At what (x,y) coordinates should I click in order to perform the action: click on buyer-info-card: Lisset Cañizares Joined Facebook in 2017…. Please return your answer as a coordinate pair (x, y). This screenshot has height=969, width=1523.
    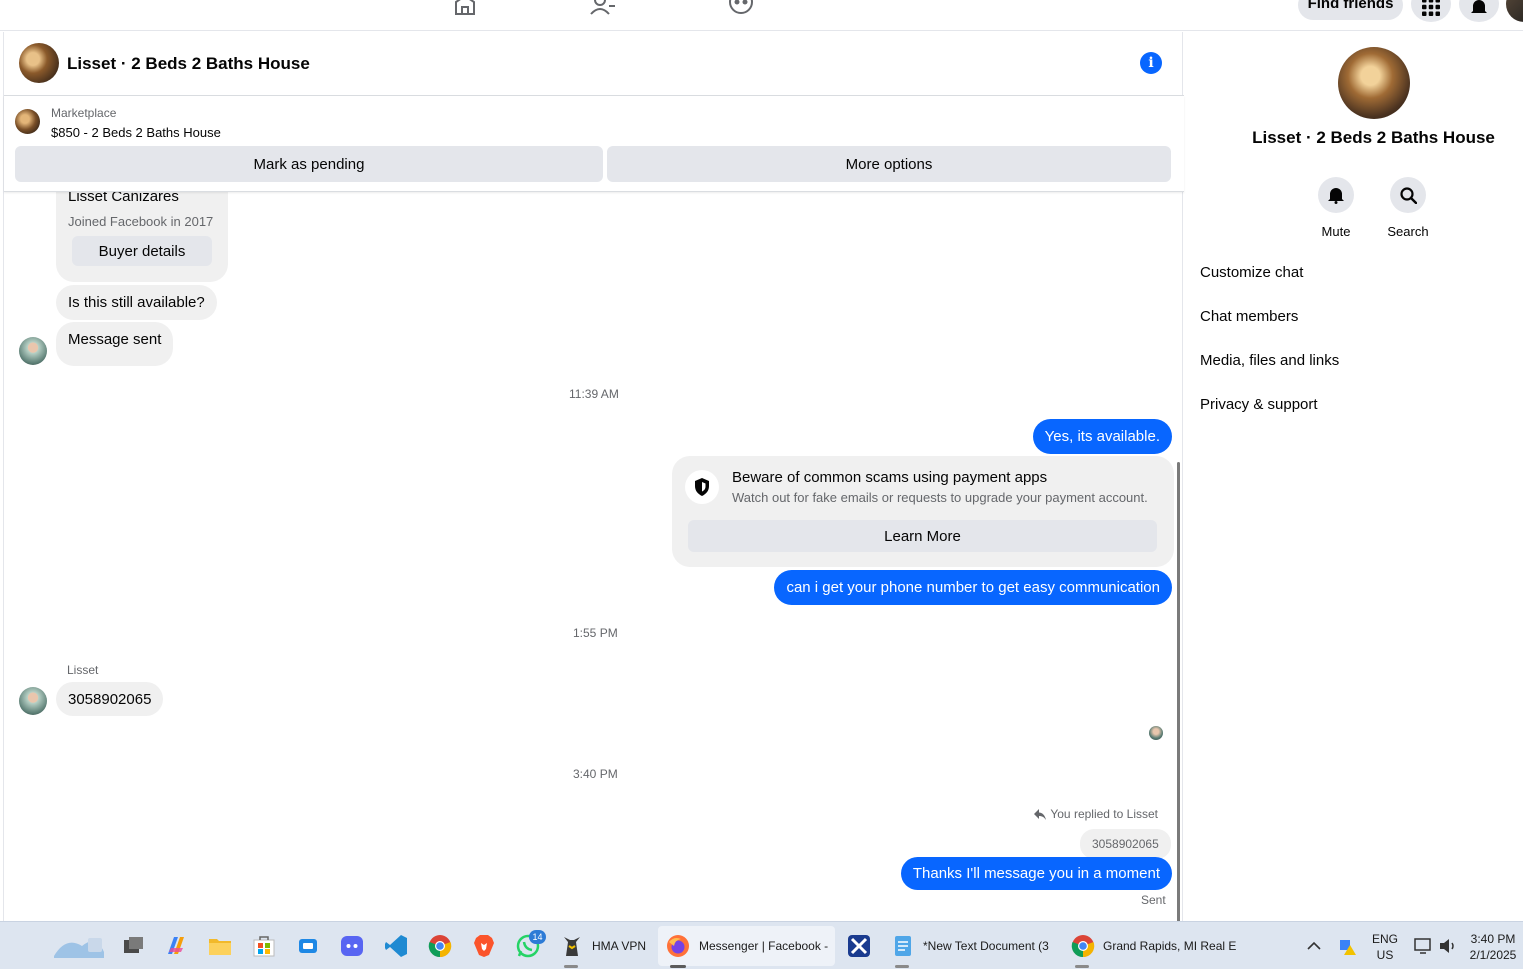
    Looking at the image, I should click on (142, 235).